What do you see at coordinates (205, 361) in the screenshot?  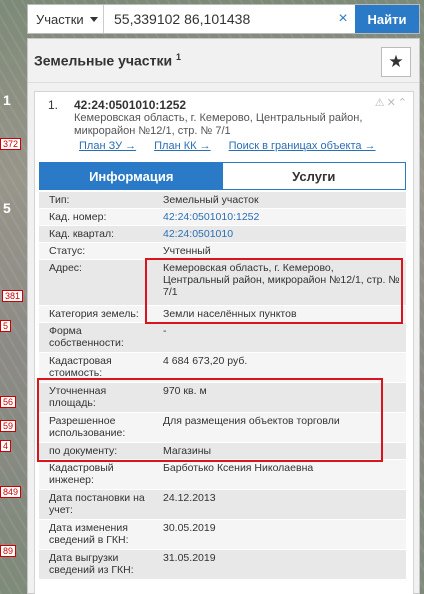 I see `row-value: 4 684 673,20 руб.` at bounding box center [205, 361].